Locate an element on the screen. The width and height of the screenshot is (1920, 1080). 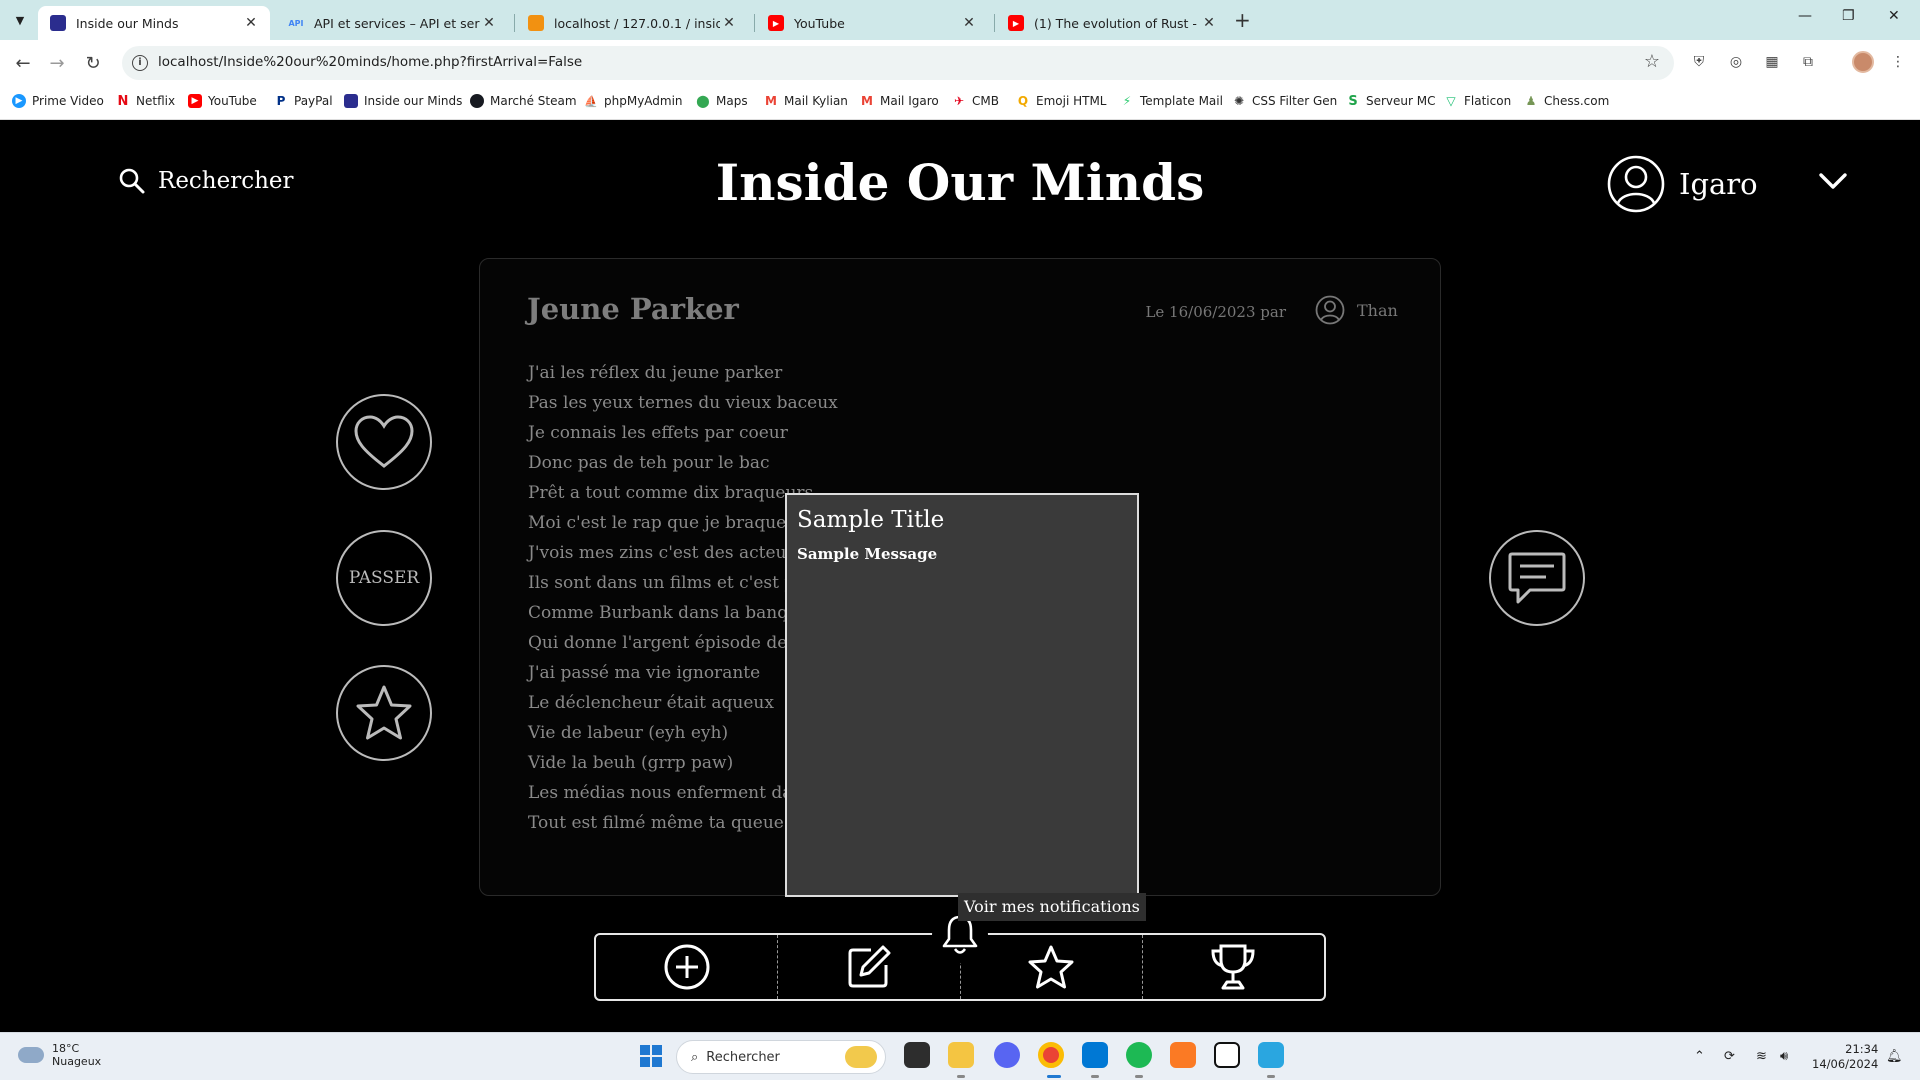
bookmark-item: ▽ Flaticon is located at coordinates (1477, 101).